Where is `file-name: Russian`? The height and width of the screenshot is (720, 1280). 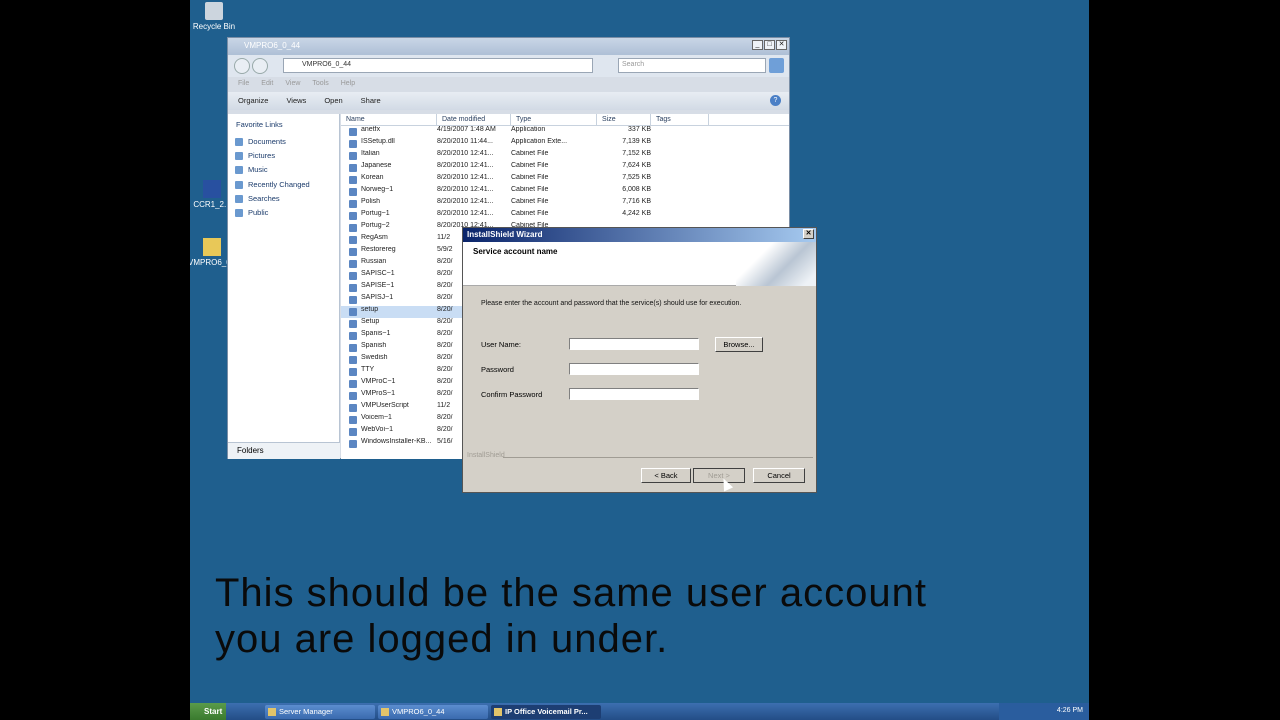 file-name: Russian is located at coordinates (389, 264).